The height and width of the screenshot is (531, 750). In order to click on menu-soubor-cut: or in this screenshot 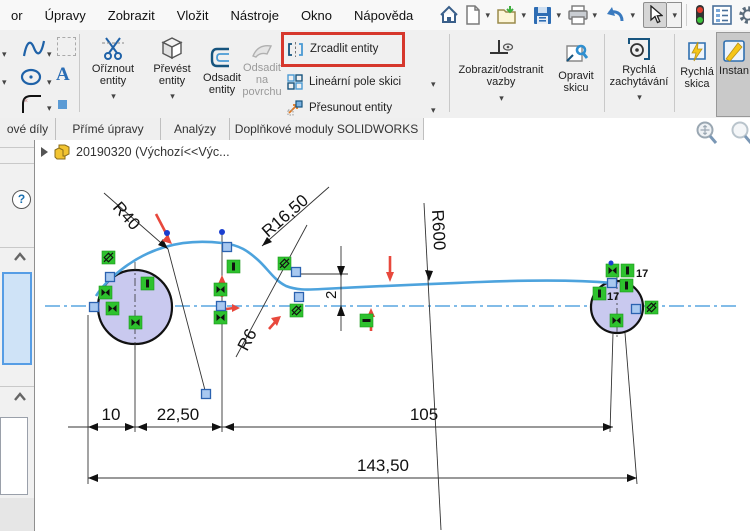, I will do `click(17, 15)`.